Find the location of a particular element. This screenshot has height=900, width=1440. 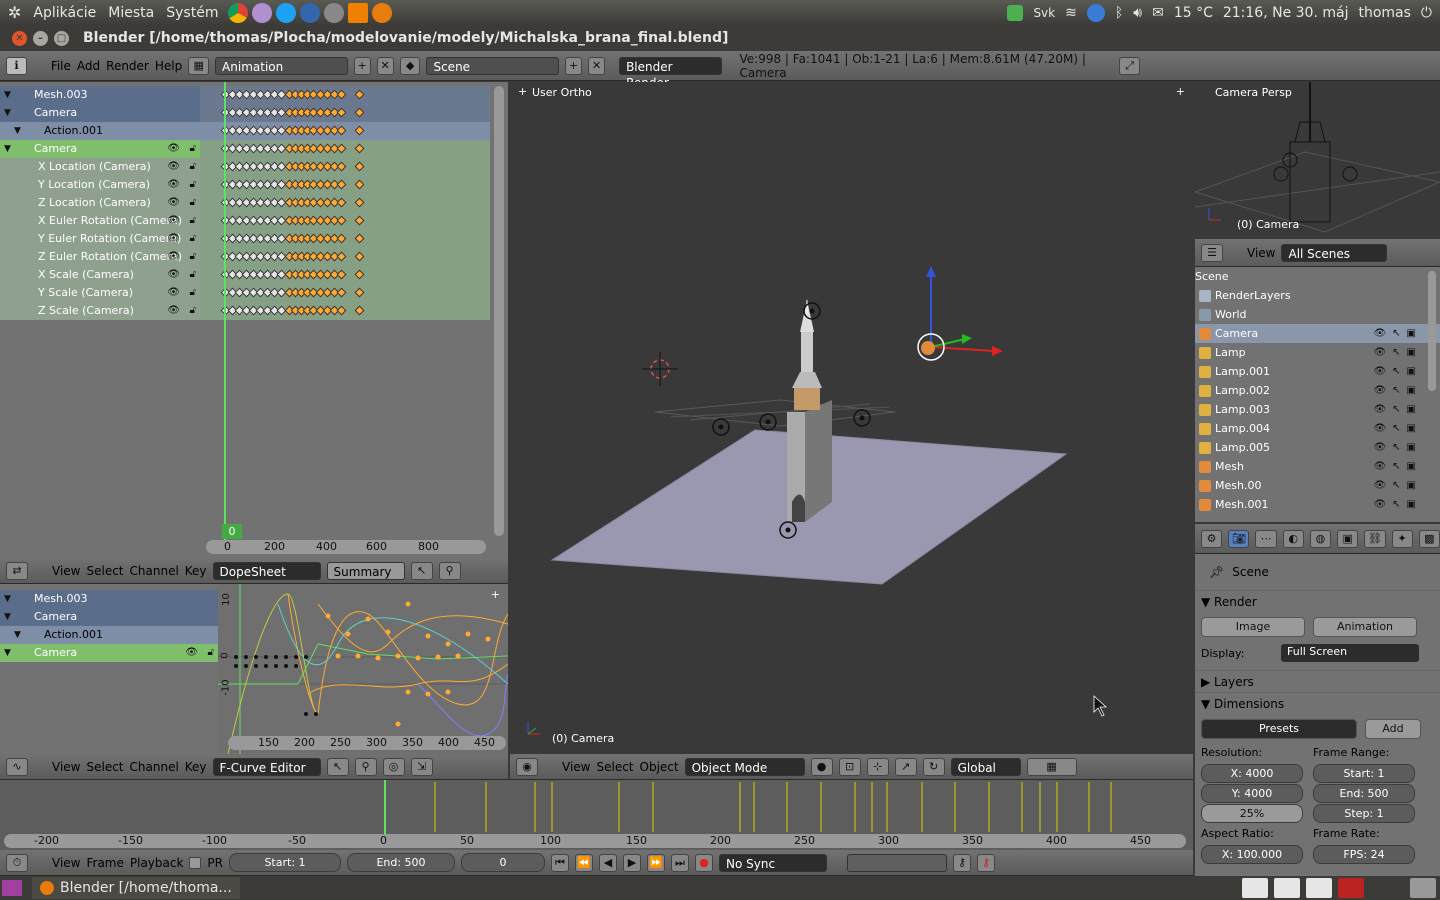

timeline-start-field: Start: 1 is located at coordinates (285, 862).